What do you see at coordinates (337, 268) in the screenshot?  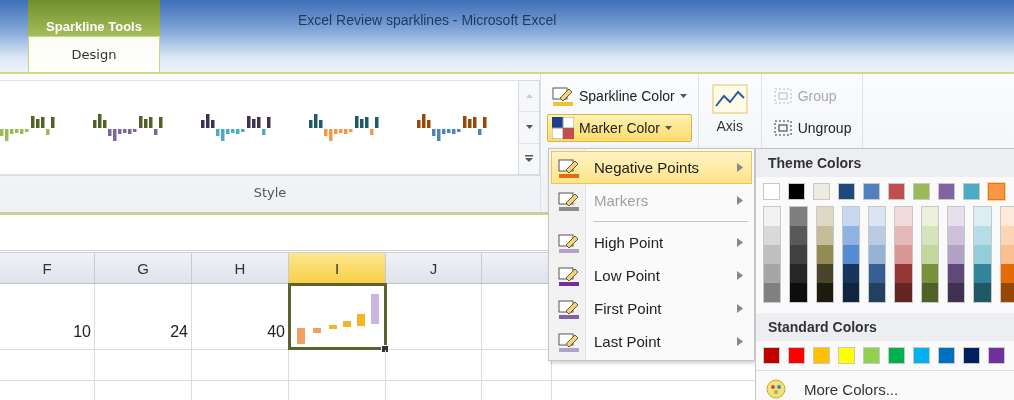 I see `column-header: I` at bounding box center [337, 268].